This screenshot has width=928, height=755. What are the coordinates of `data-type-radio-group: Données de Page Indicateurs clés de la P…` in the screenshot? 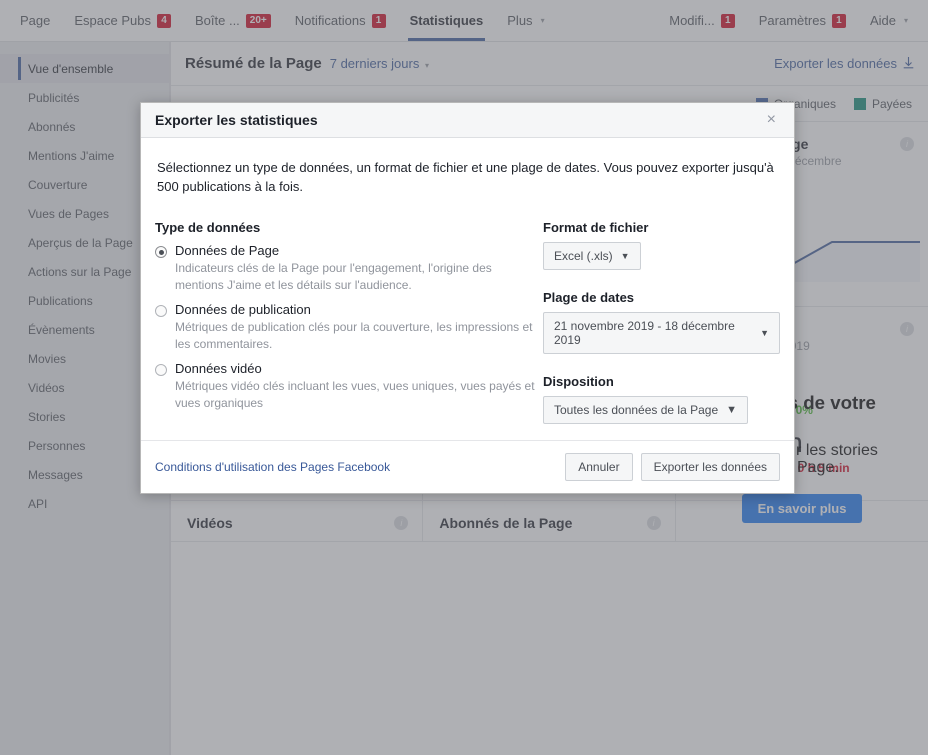 It's located at (345, 327).